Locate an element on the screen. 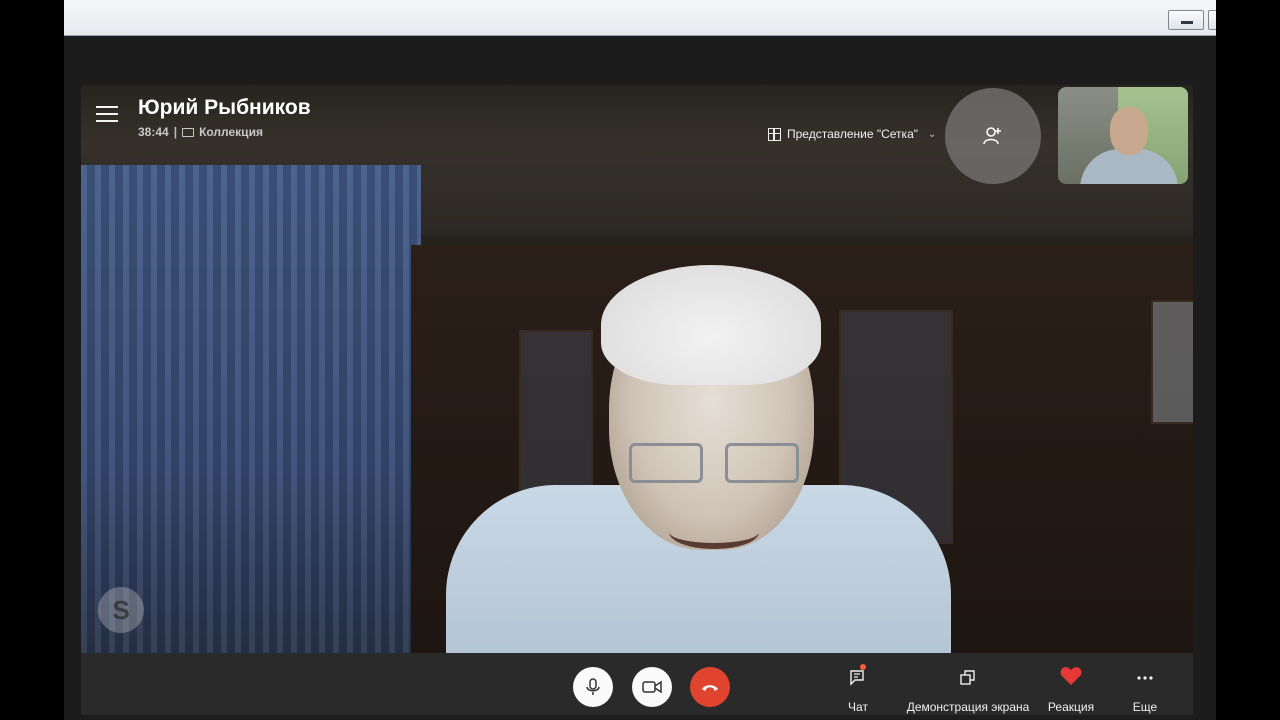  call-meta: 38:44 | Коллекция is located at coordinates (200, 132).